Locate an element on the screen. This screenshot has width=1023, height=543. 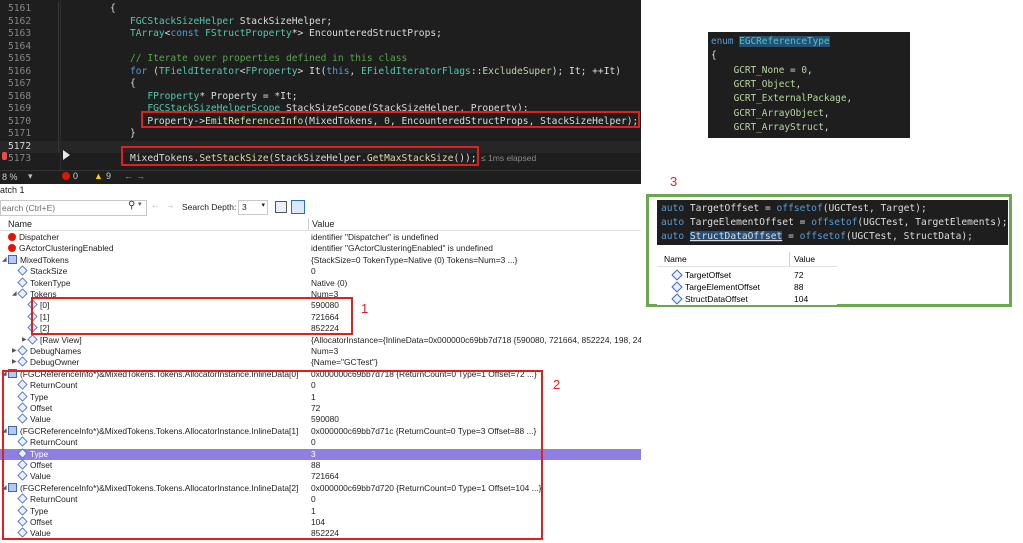
offset-row: TargetOffset 72 is located at coordinates (747, 275).